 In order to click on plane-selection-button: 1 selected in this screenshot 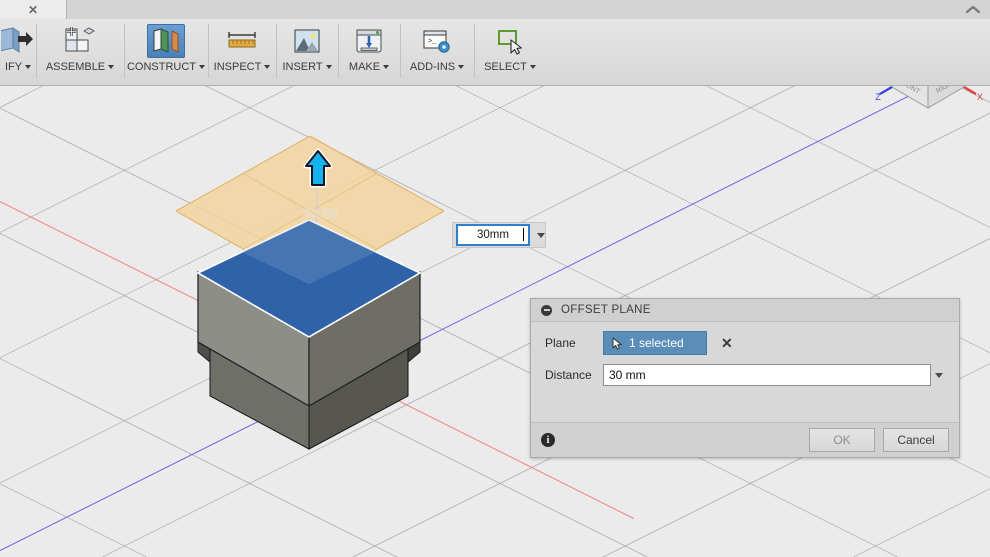, I will do `click(655, 343)`.